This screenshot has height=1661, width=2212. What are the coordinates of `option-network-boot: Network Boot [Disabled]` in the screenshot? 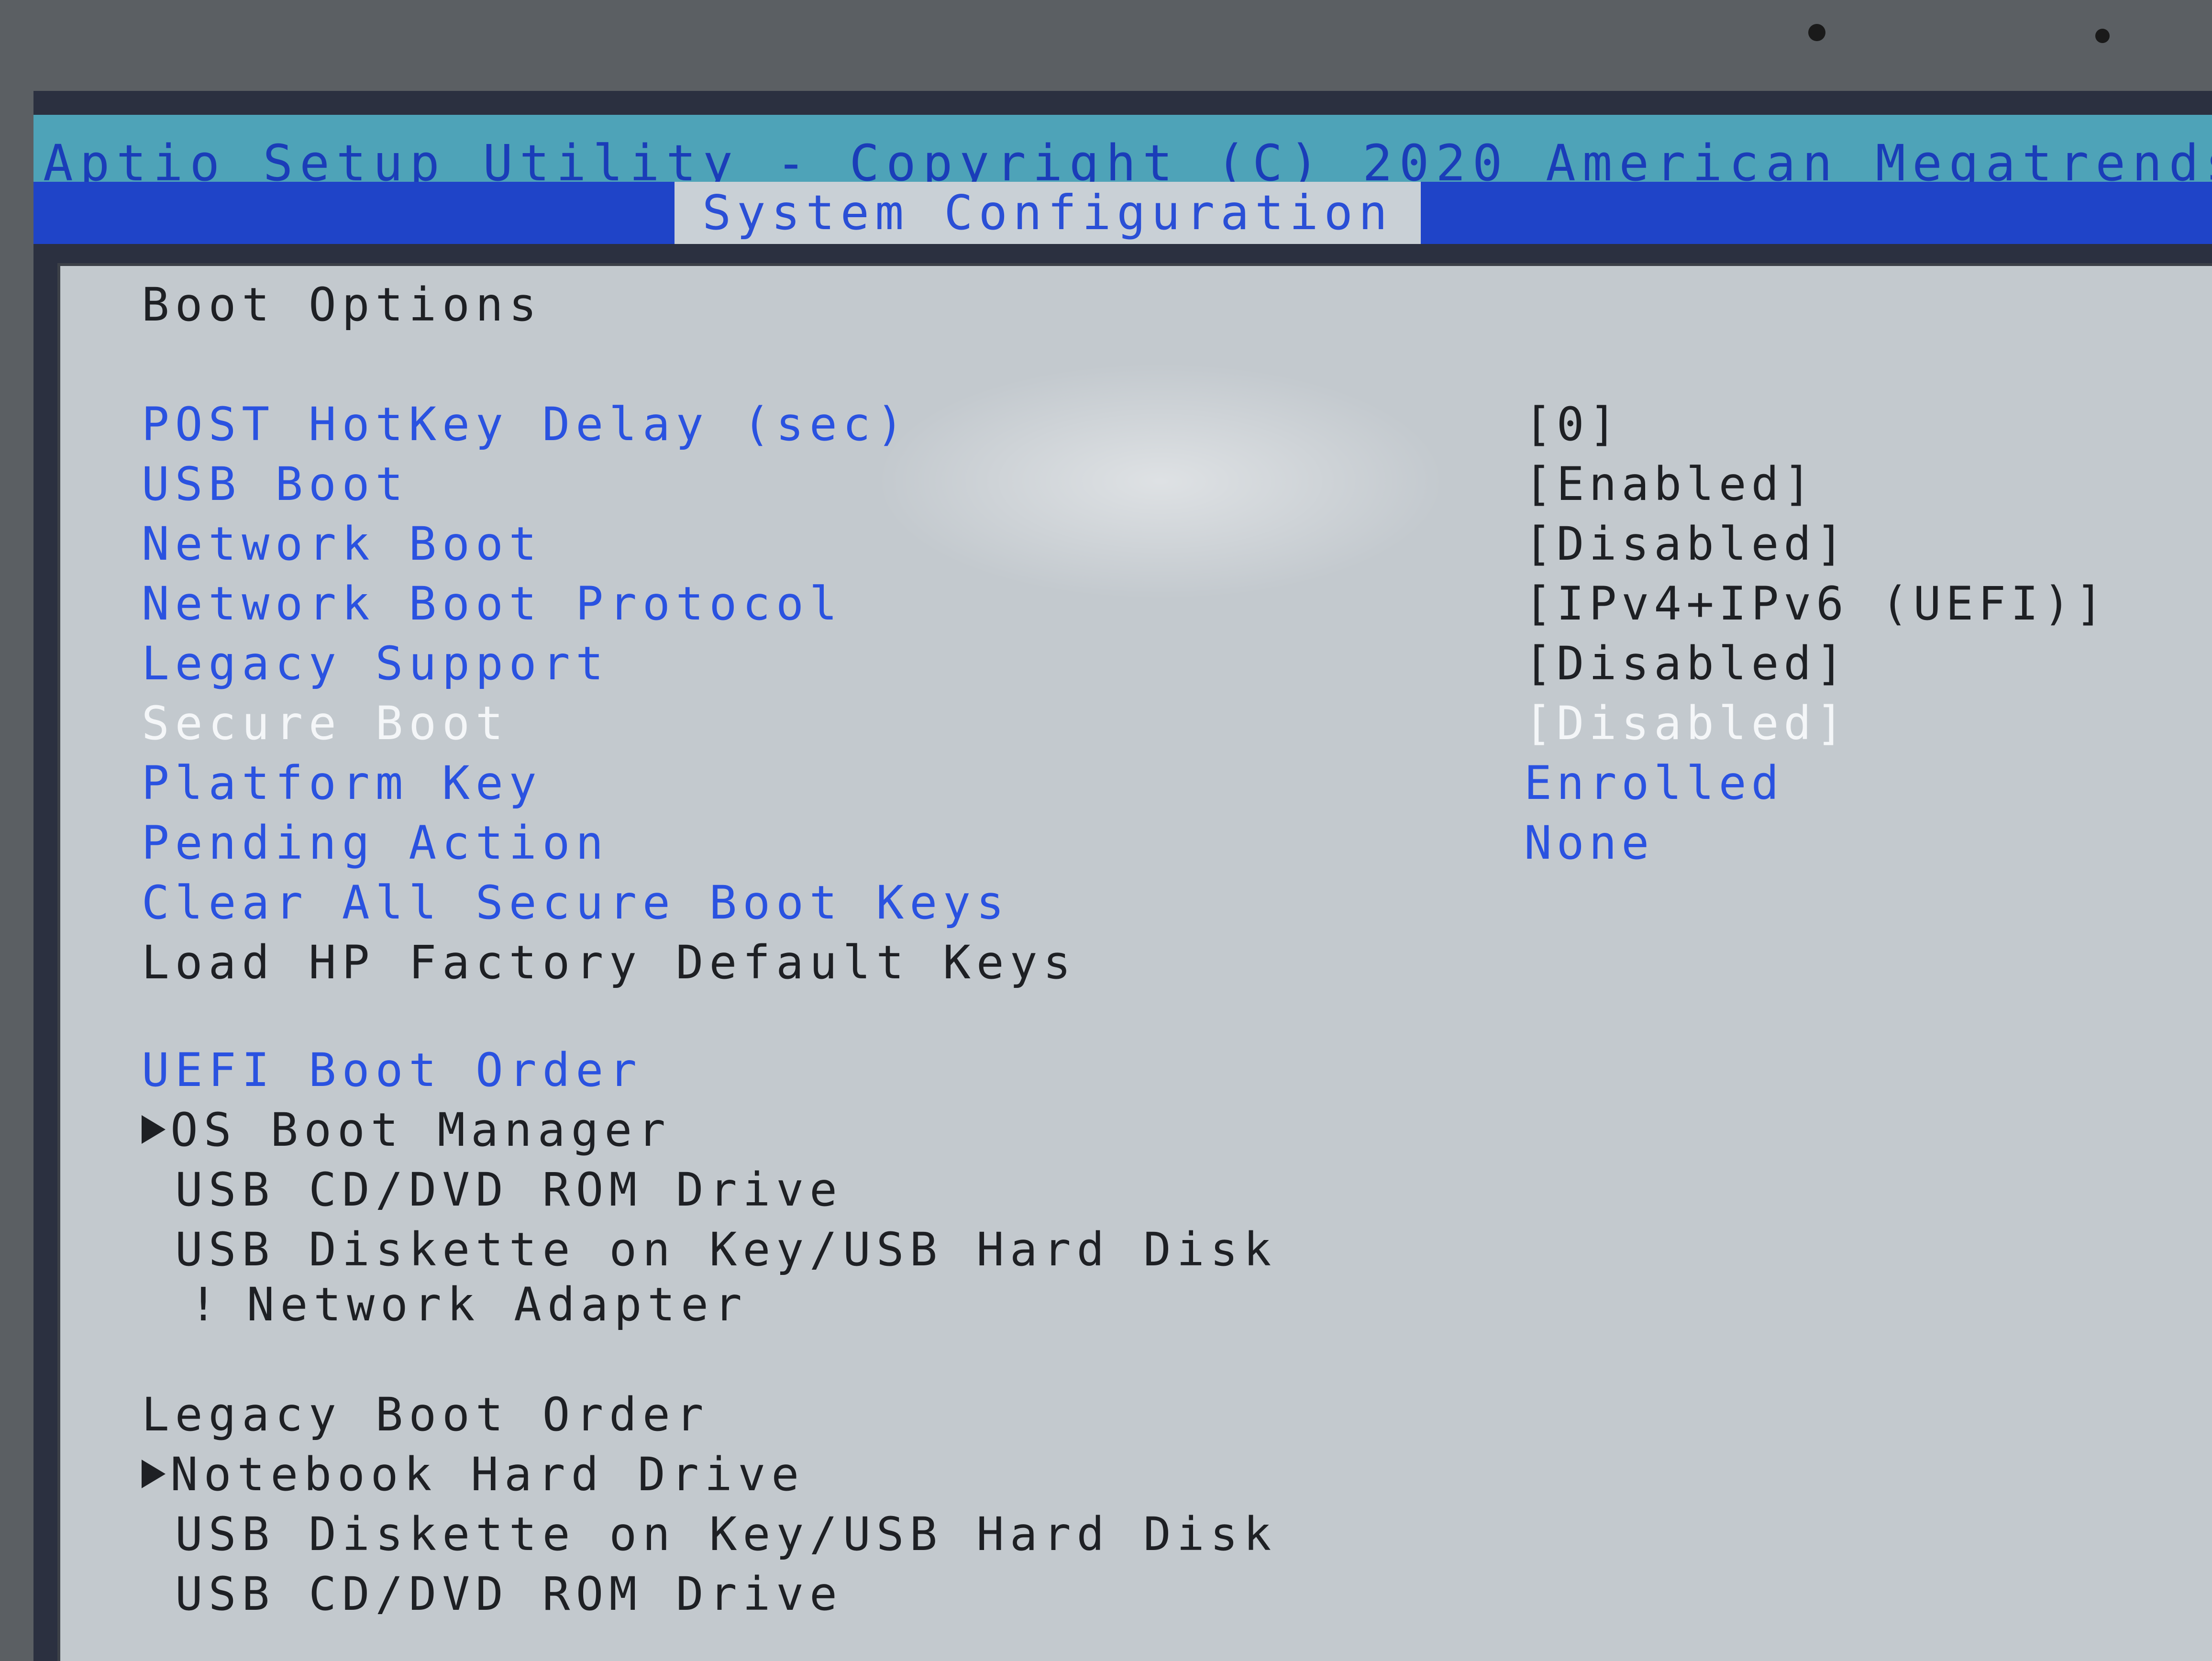 It's located at (1136, 544).